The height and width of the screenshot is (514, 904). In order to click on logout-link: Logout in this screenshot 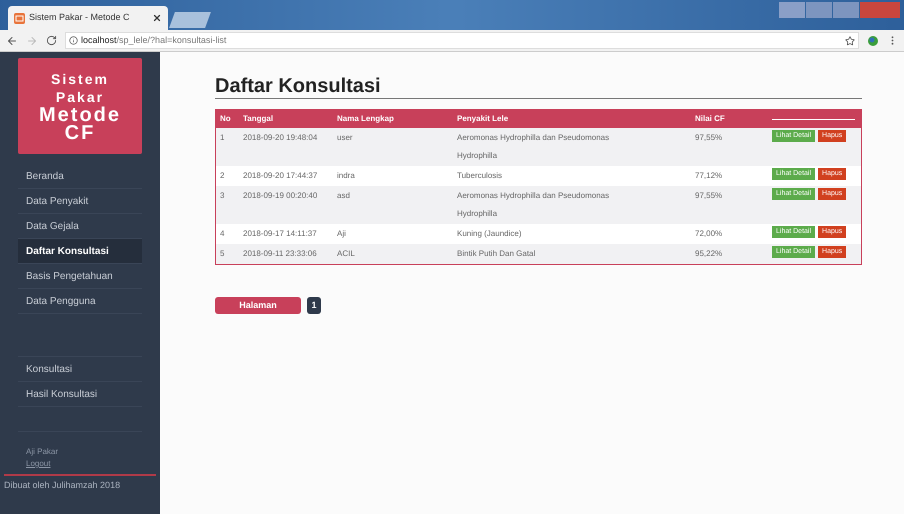, I will do `click(38, 464)`.